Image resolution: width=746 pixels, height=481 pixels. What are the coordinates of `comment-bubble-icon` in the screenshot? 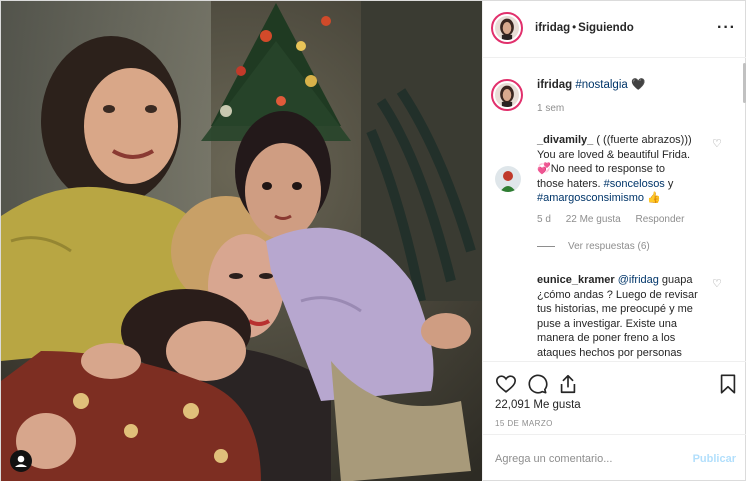 It's located at (537, 384).